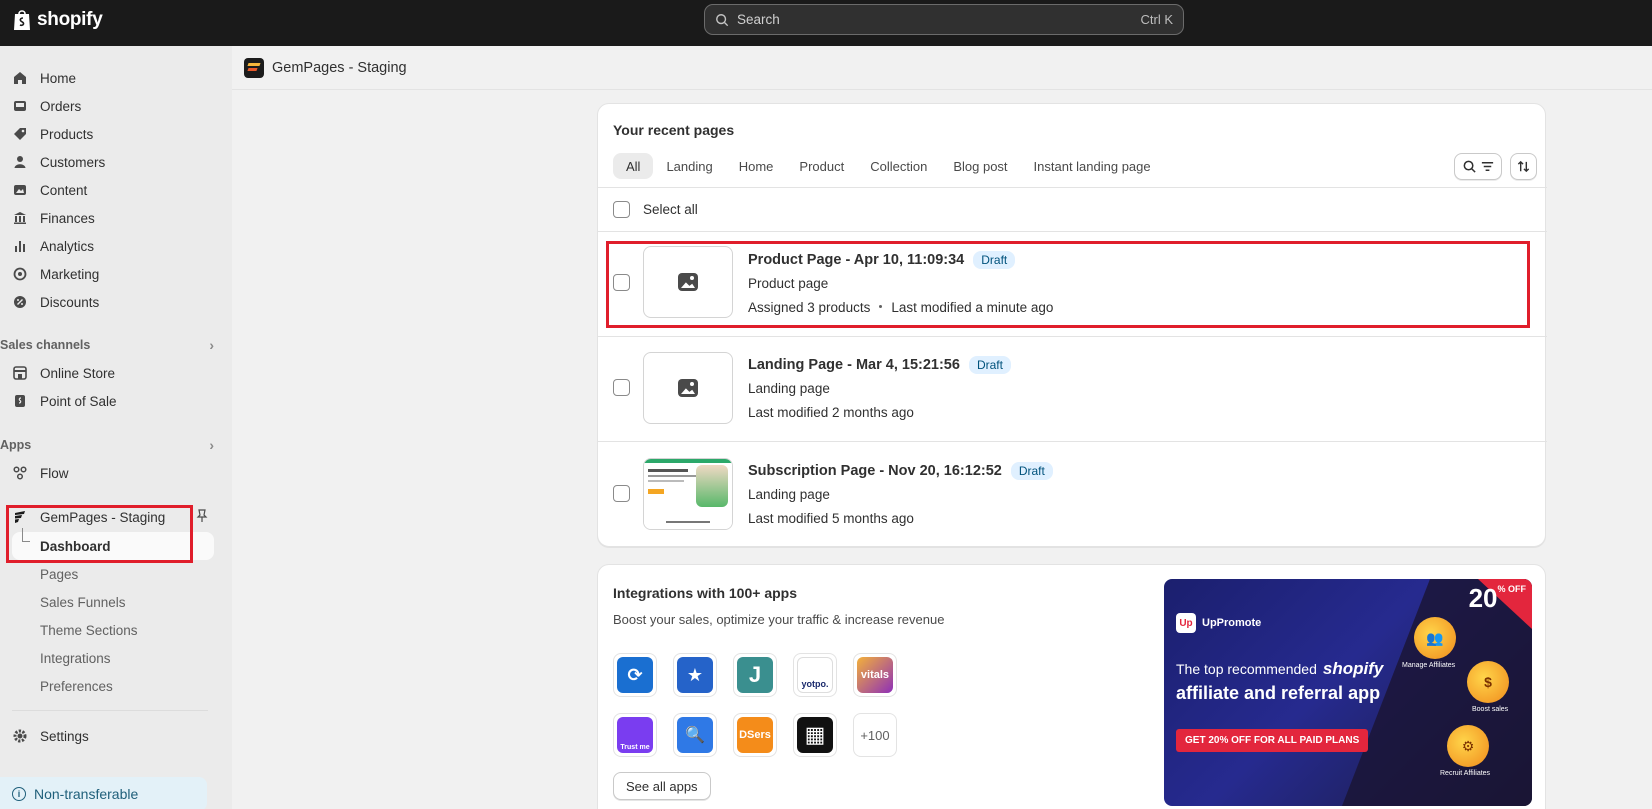 The image size is (1652, 809). What do you see at coordinates (20, 373) in the screenshot?
I see `store-icon` at bounding box center [20, 373].